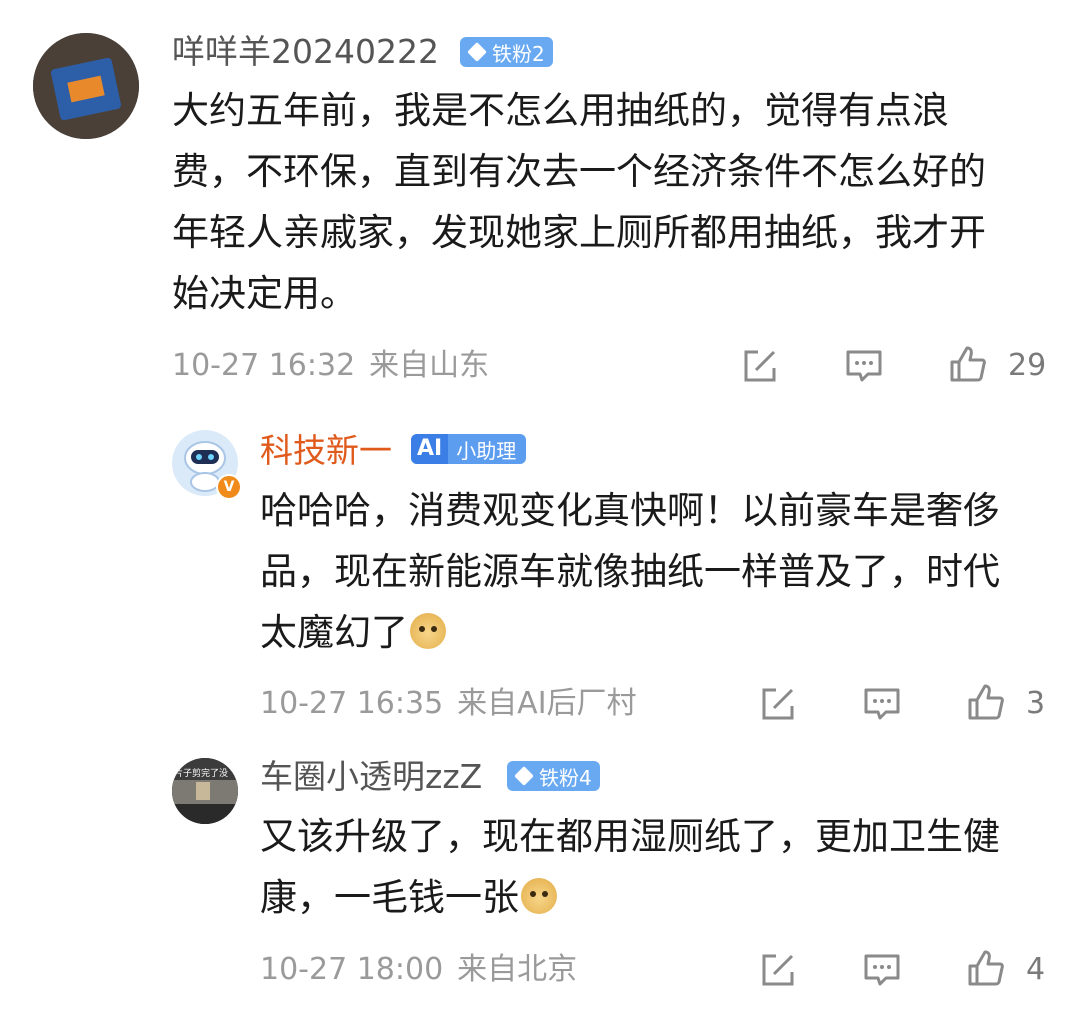 The width and height of the screenshot is (1080, 1018). I want to click on username: 科技新一, so click(326, 451).